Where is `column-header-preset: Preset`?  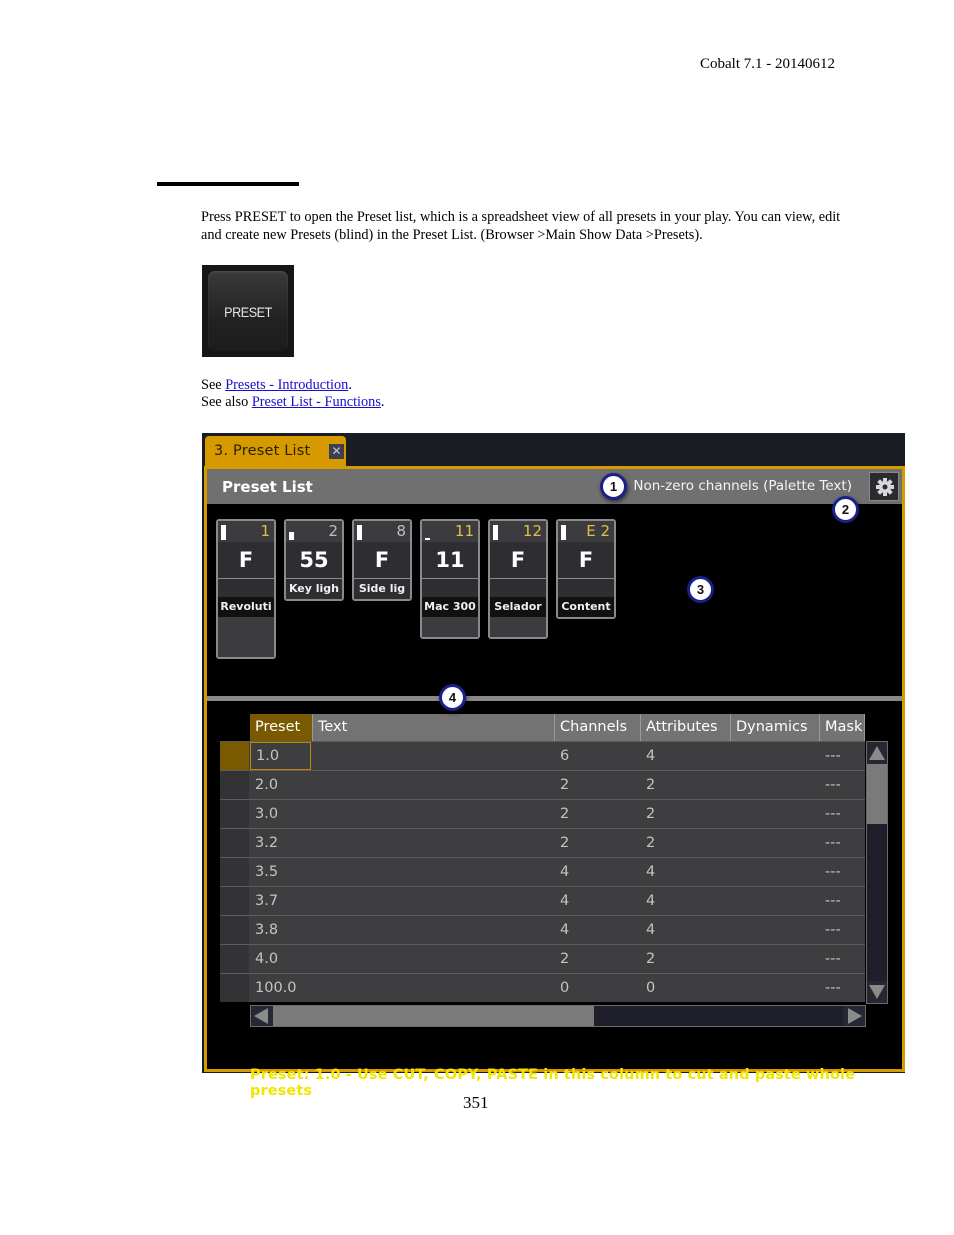
column-header-preset: Preset is located at coordinates (281, 727).